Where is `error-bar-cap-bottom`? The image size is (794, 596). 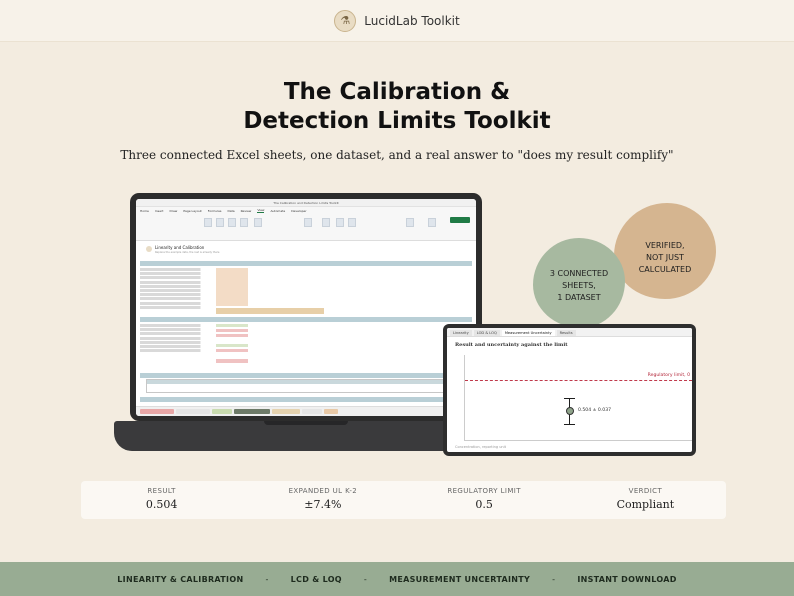 error-bar-cap-bottom is located at coordinates (569, 424).